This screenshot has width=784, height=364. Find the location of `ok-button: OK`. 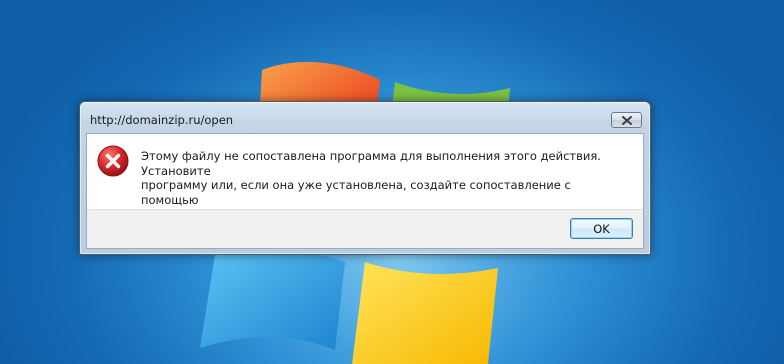

ok-button: OK is located at coordinates (601, 228).